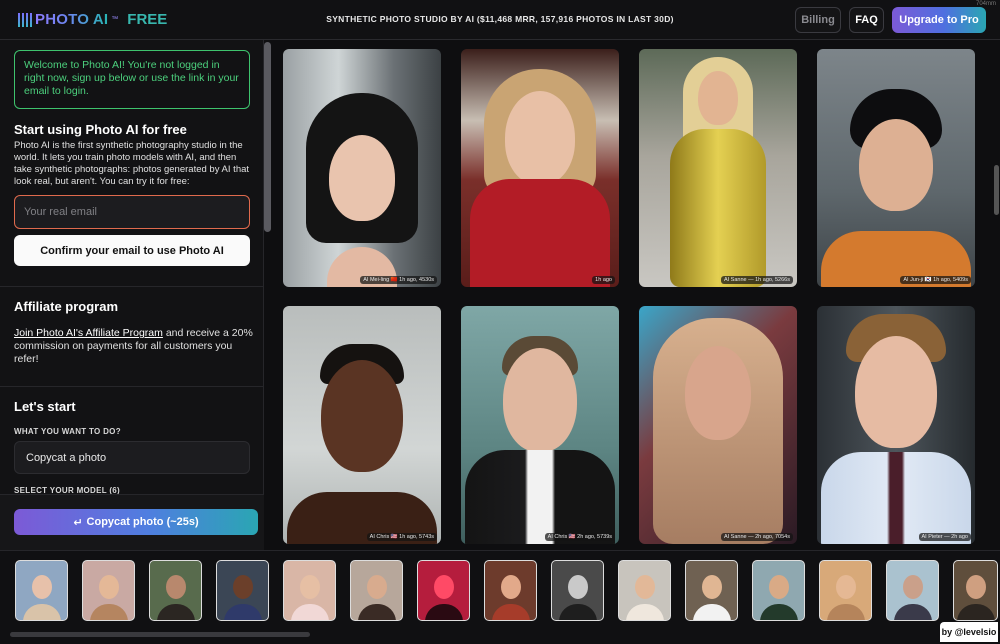 The width and height of the screenshot is (1000, 644). What do you see at coordinates (45, 406) in the screenshot?
I see `lets-start-heading: Let's start` at bounding box center [45, 406].